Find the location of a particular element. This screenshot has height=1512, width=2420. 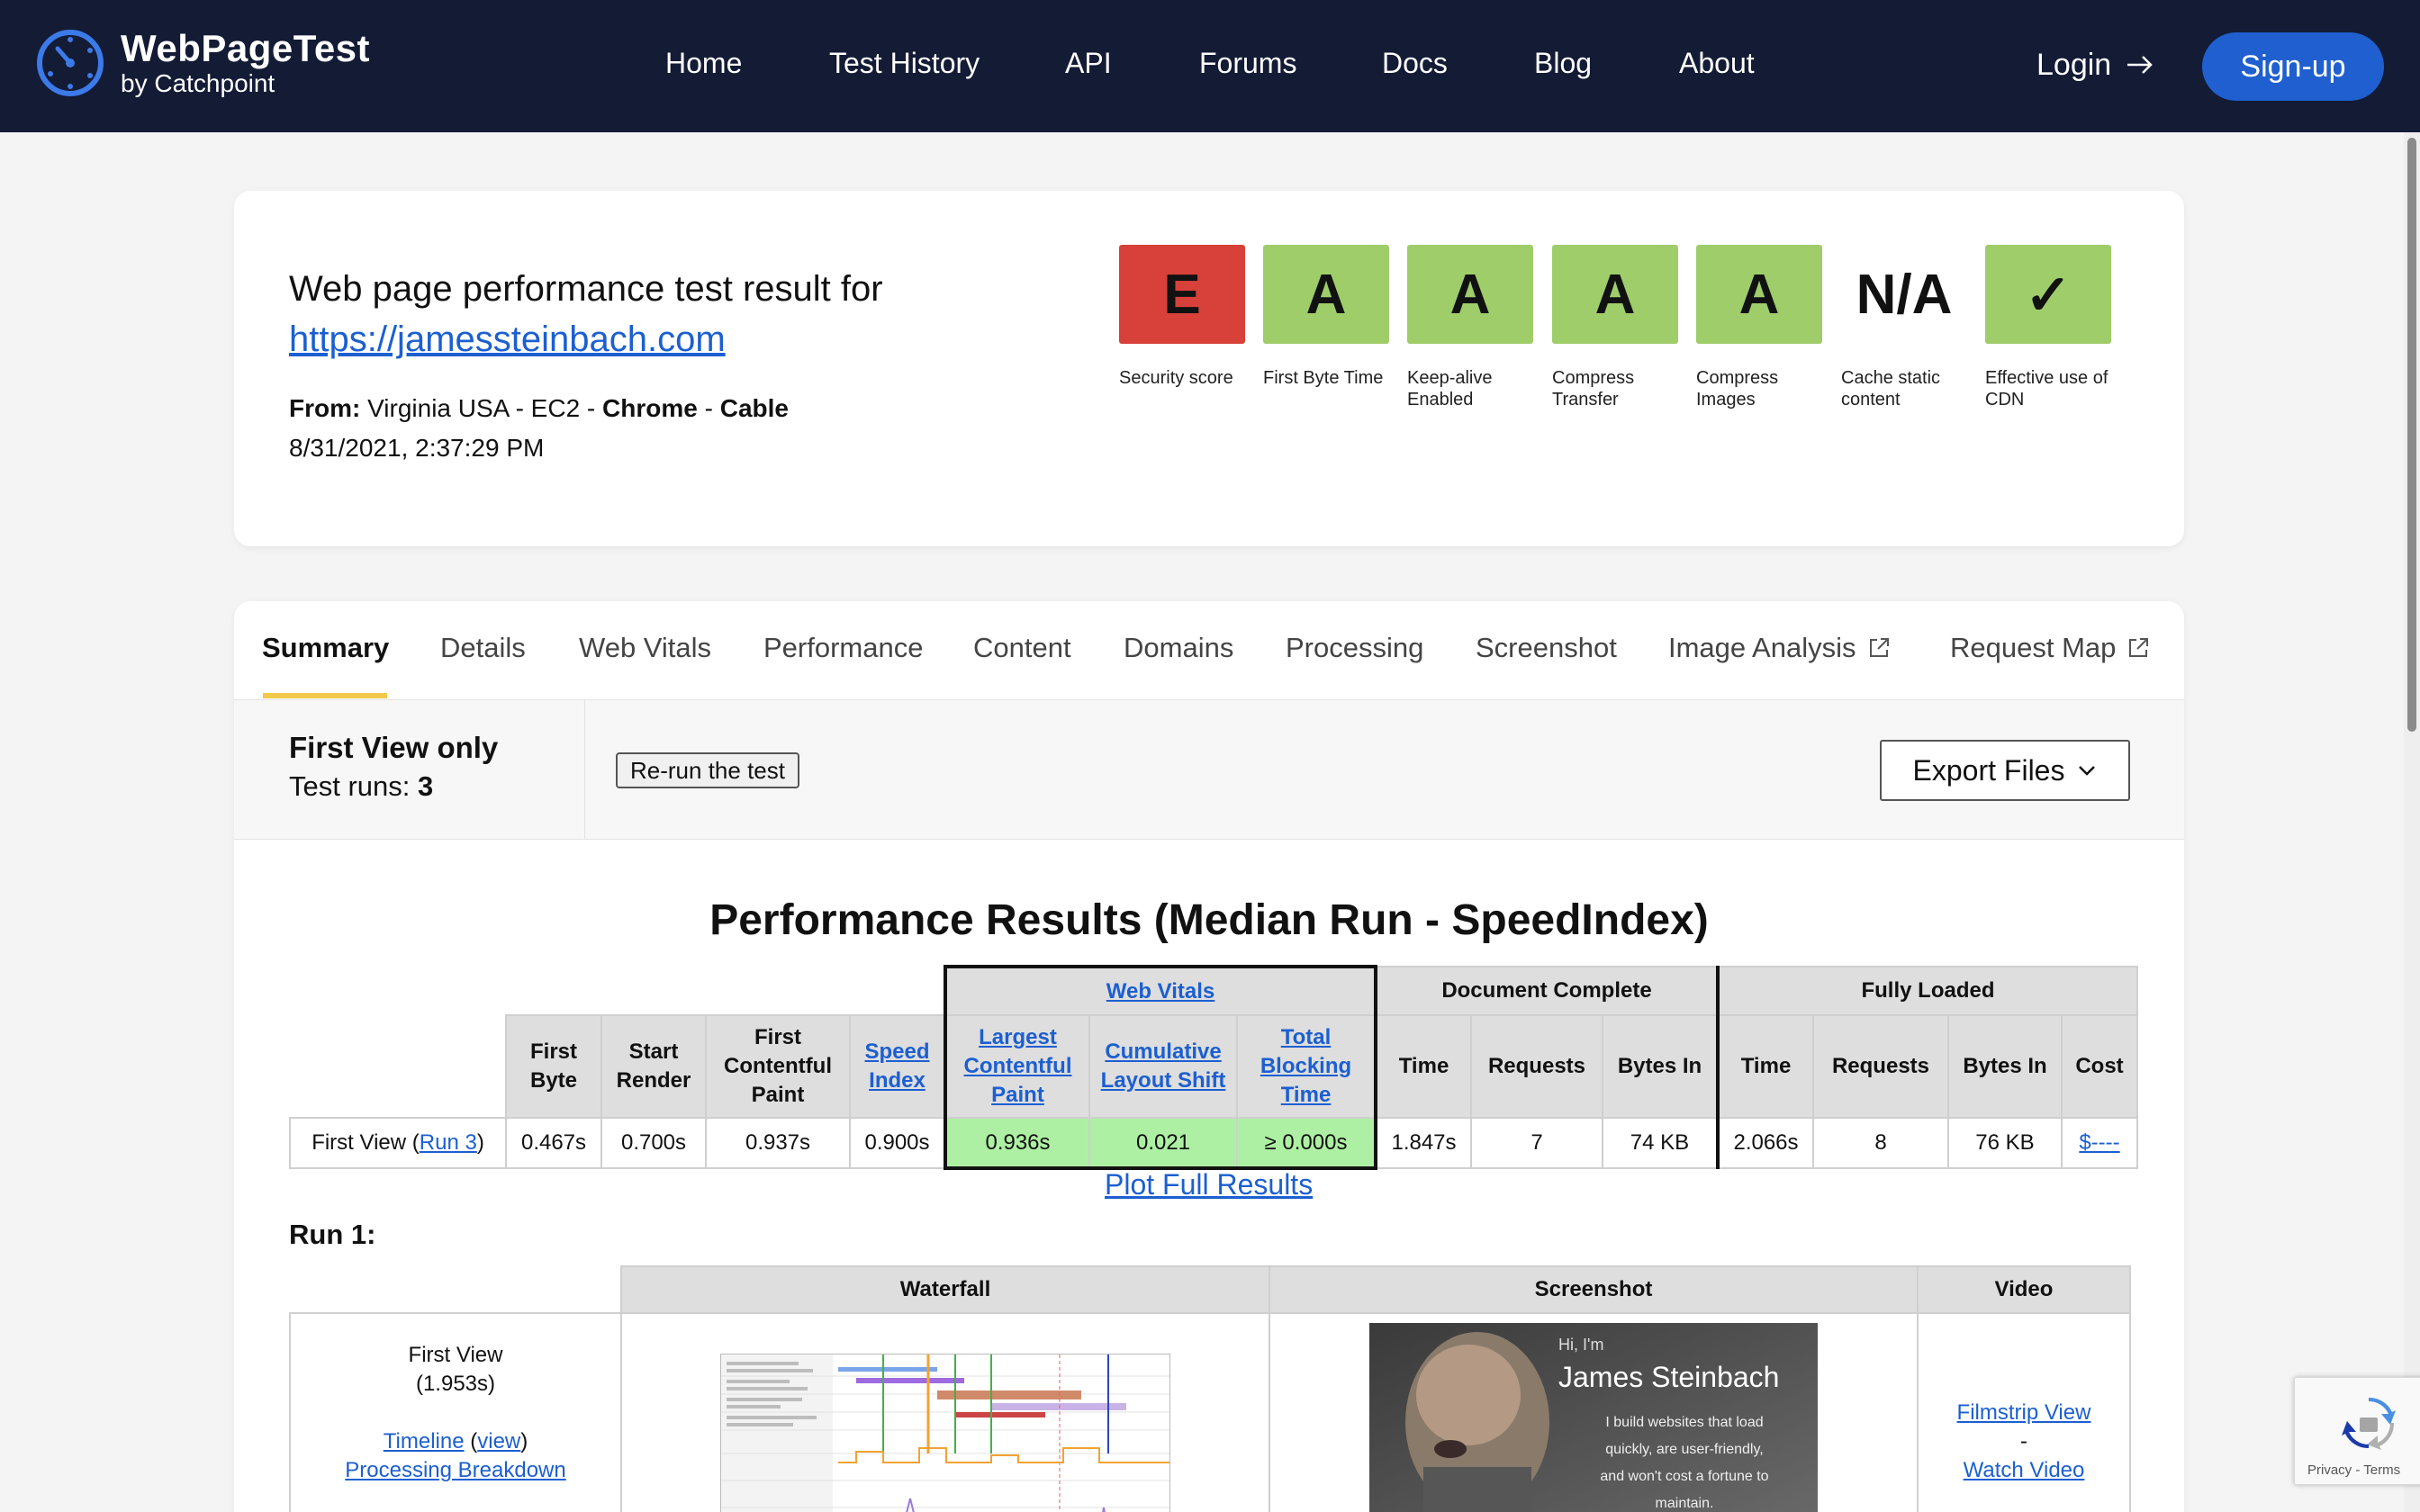

tab-domains: Domains is located at coordinates (1178, 648).